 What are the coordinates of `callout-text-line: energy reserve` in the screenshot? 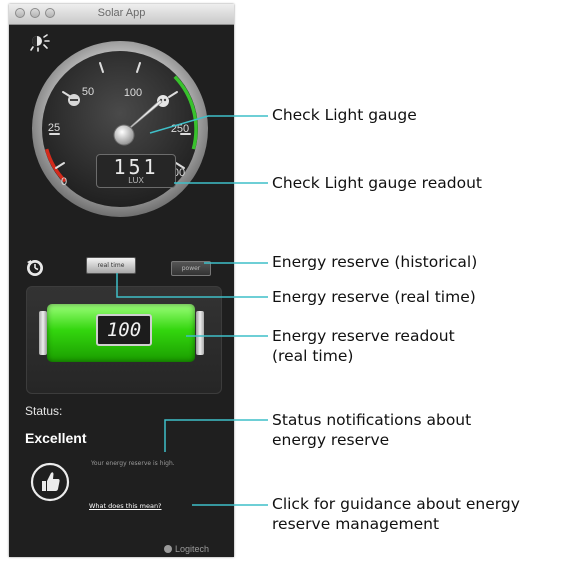 It's located at (331, 440).